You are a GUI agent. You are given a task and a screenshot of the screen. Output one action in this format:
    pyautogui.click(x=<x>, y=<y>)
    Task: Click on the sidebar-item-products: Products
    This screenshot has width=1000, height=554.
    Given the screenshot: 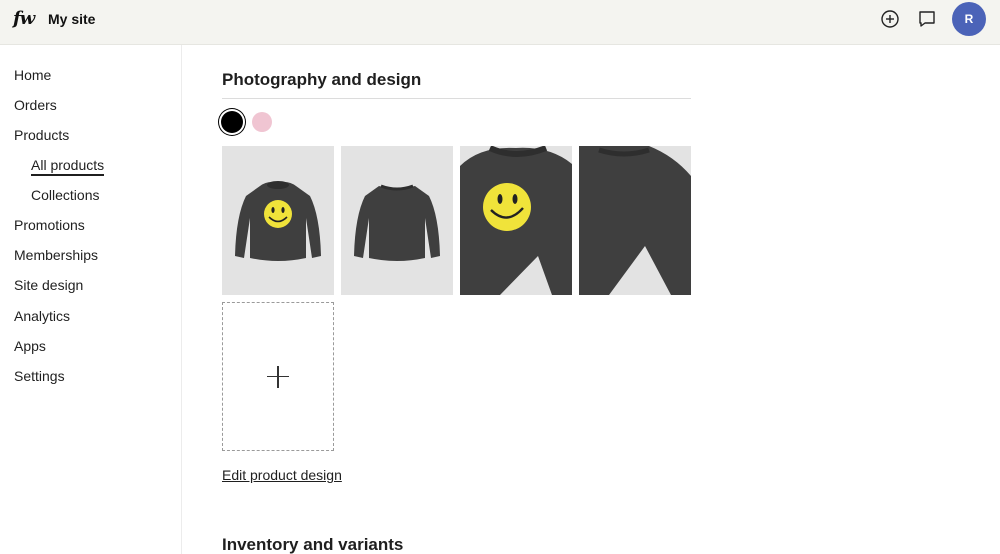 What is the action you would take?
    pyautogui.click(x=41, y=135)
    